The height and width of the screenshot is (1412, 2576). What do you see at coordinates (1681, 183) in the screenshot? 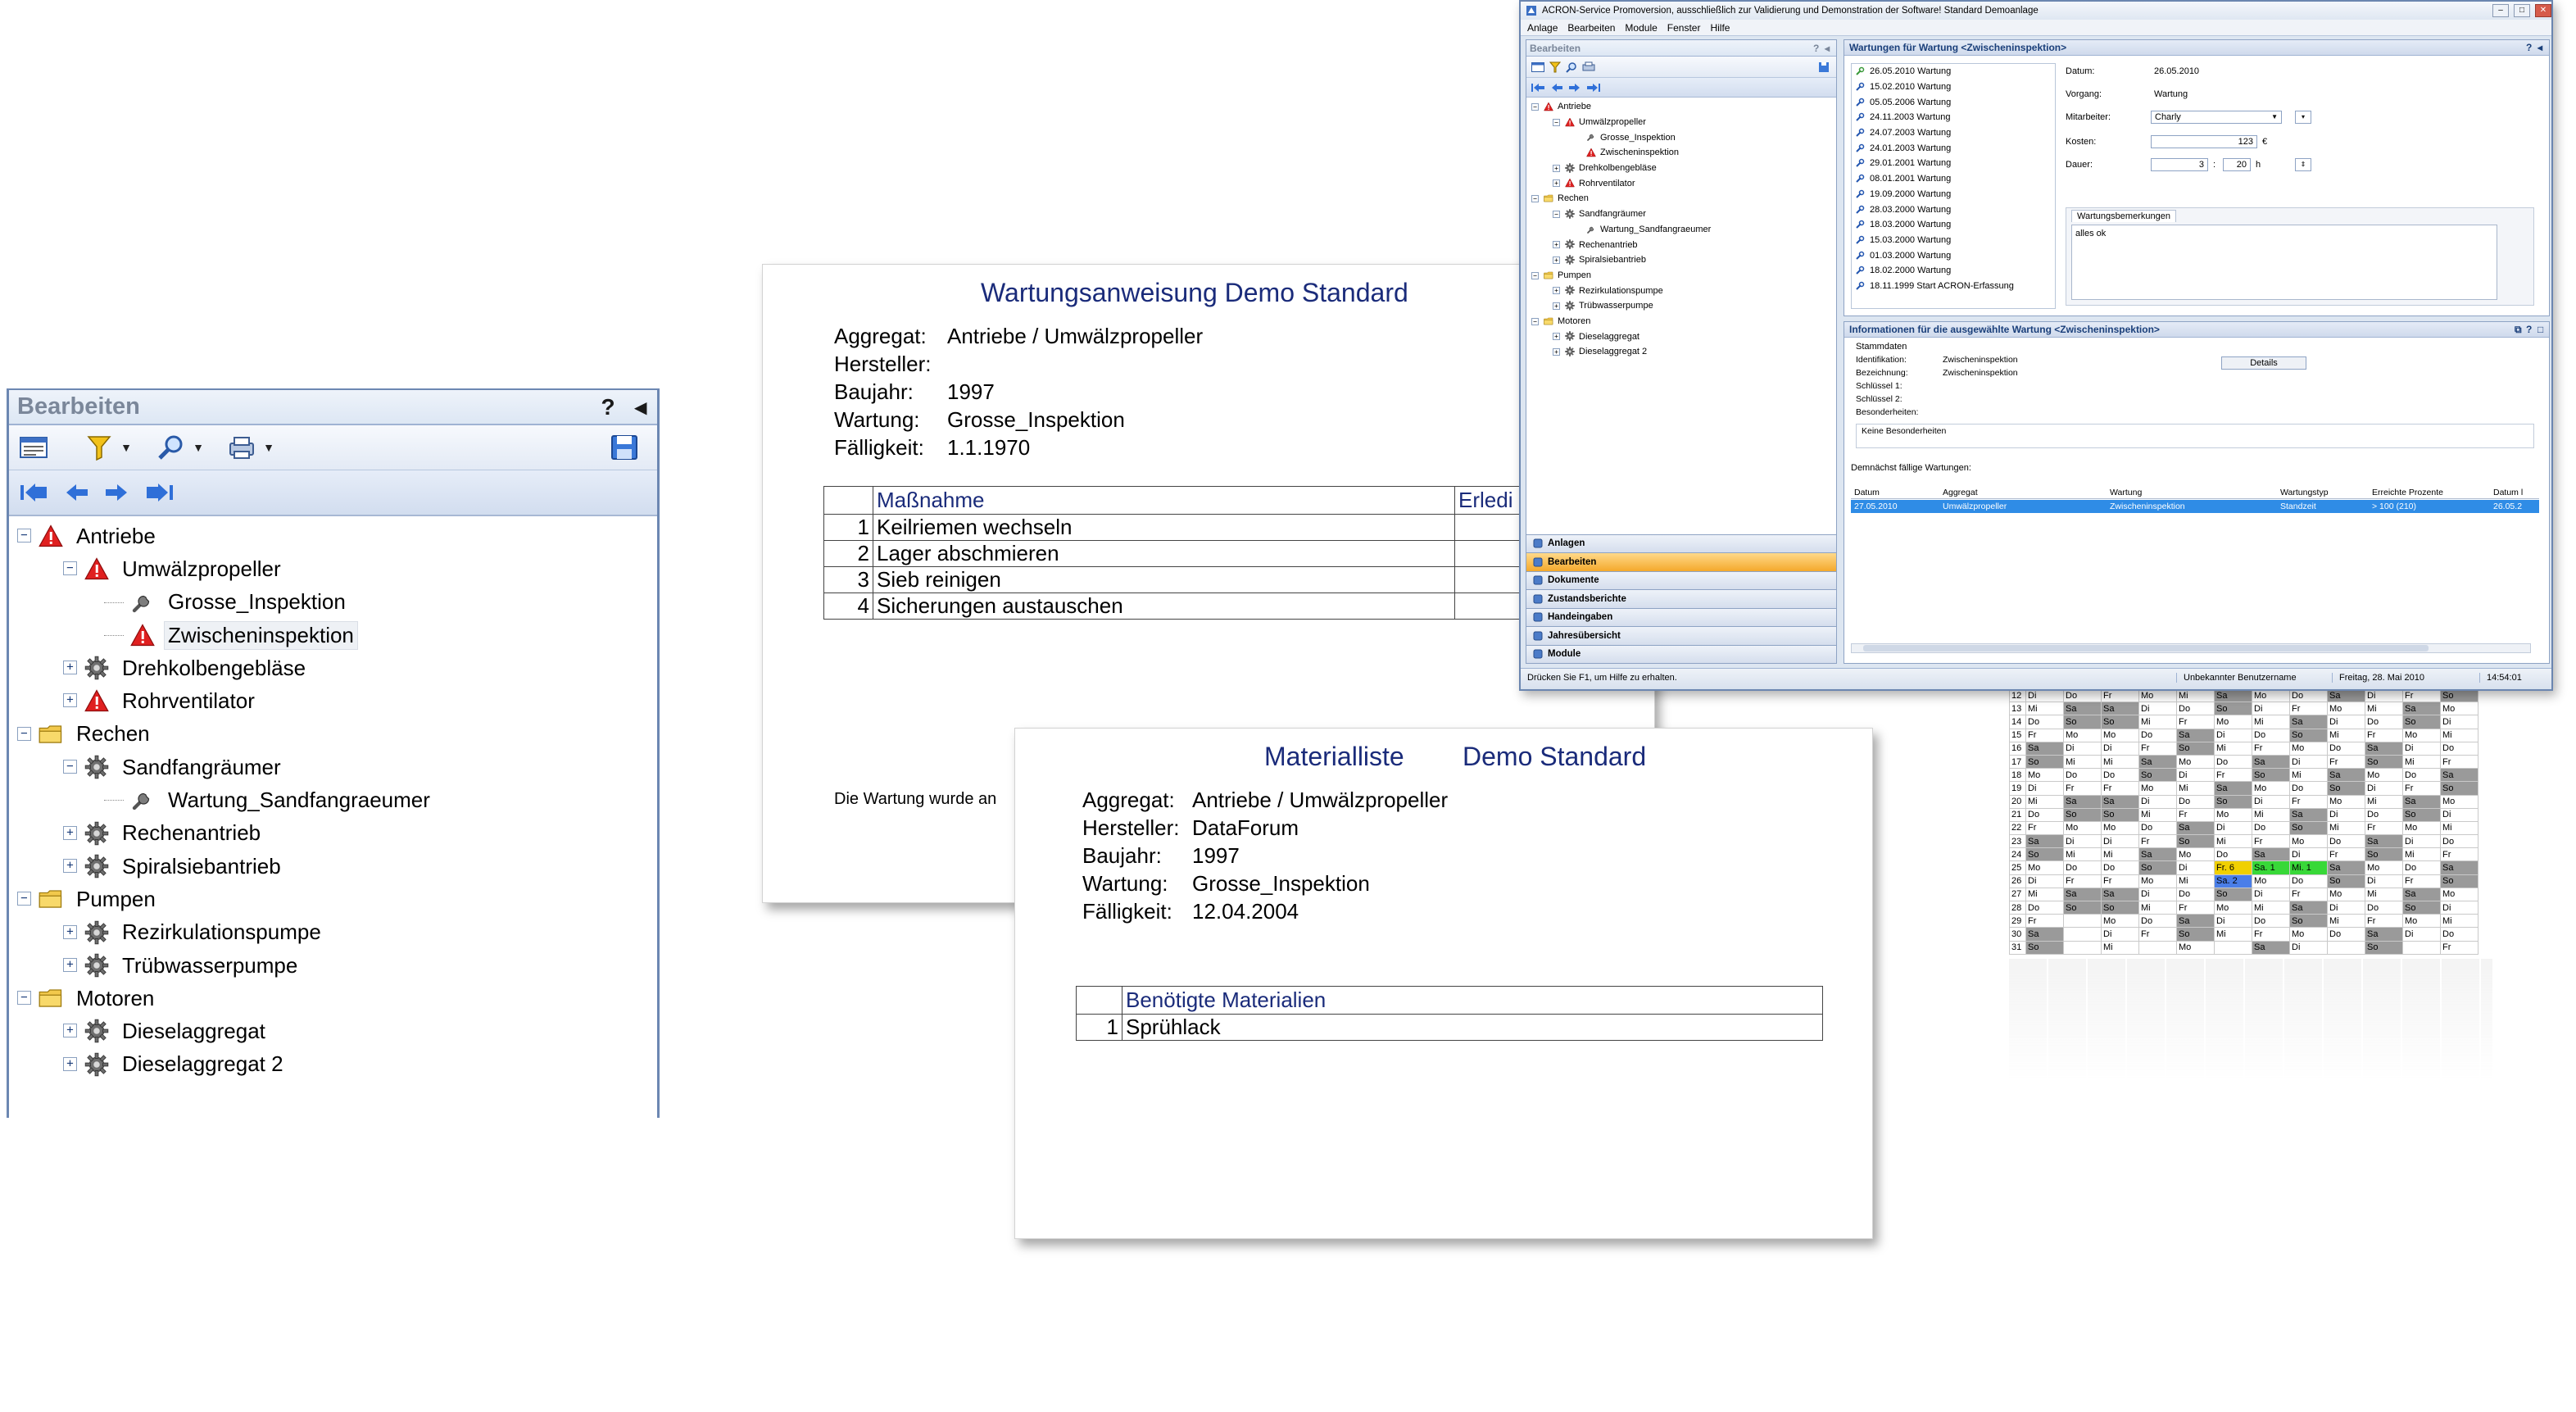
I see `app-tree-item: + Rohrventilator` at bounding box center [1681, 183].